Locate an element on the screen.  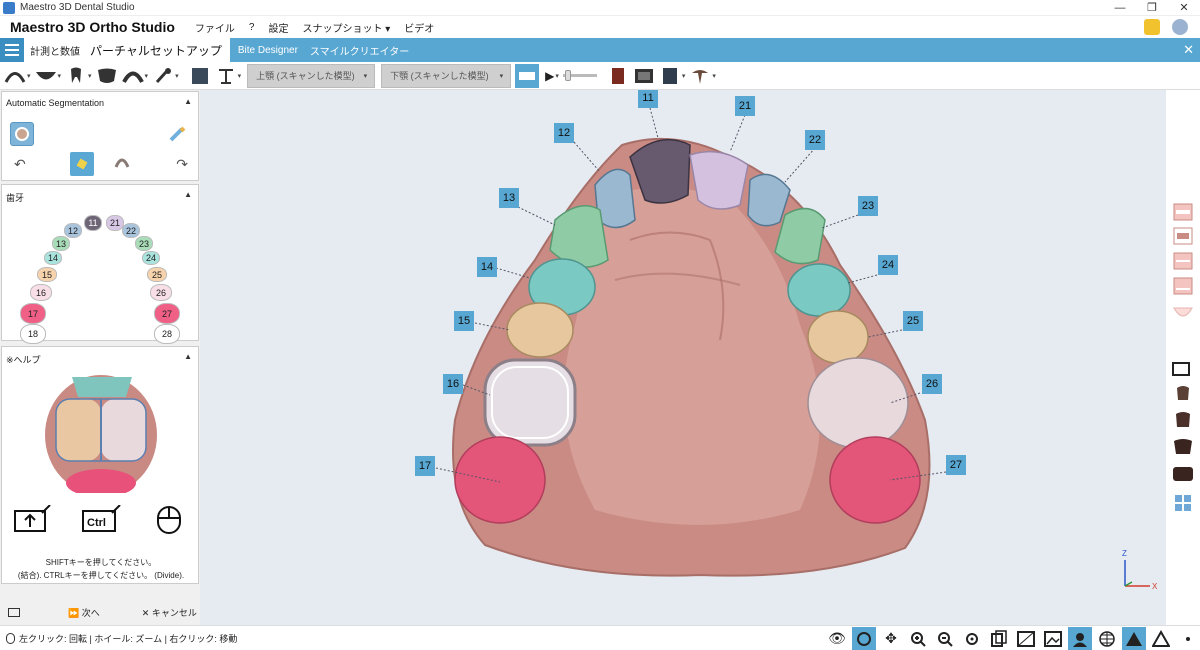
tooth-label-26: 26 is located at coordinates (932, 384).